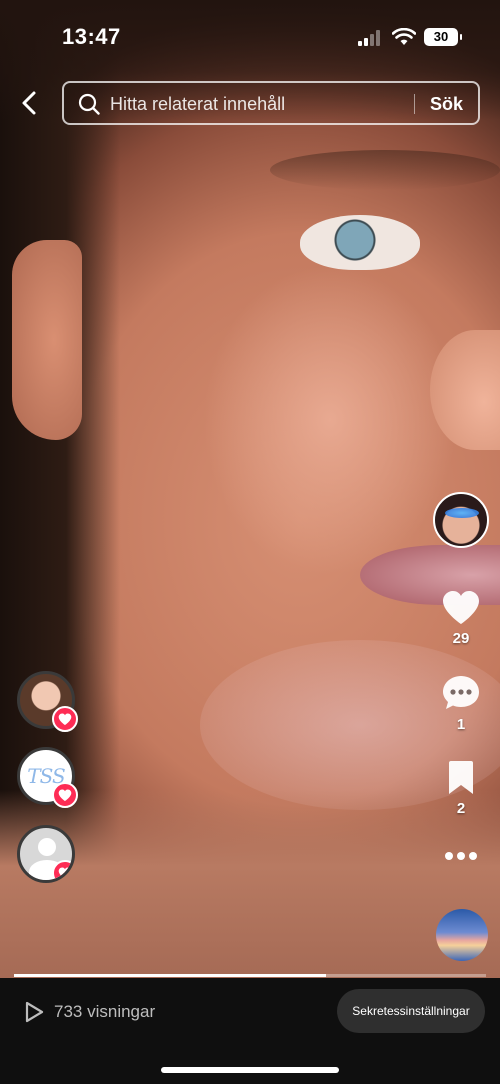  I want to click on like-count: 29, so click(461, 638).